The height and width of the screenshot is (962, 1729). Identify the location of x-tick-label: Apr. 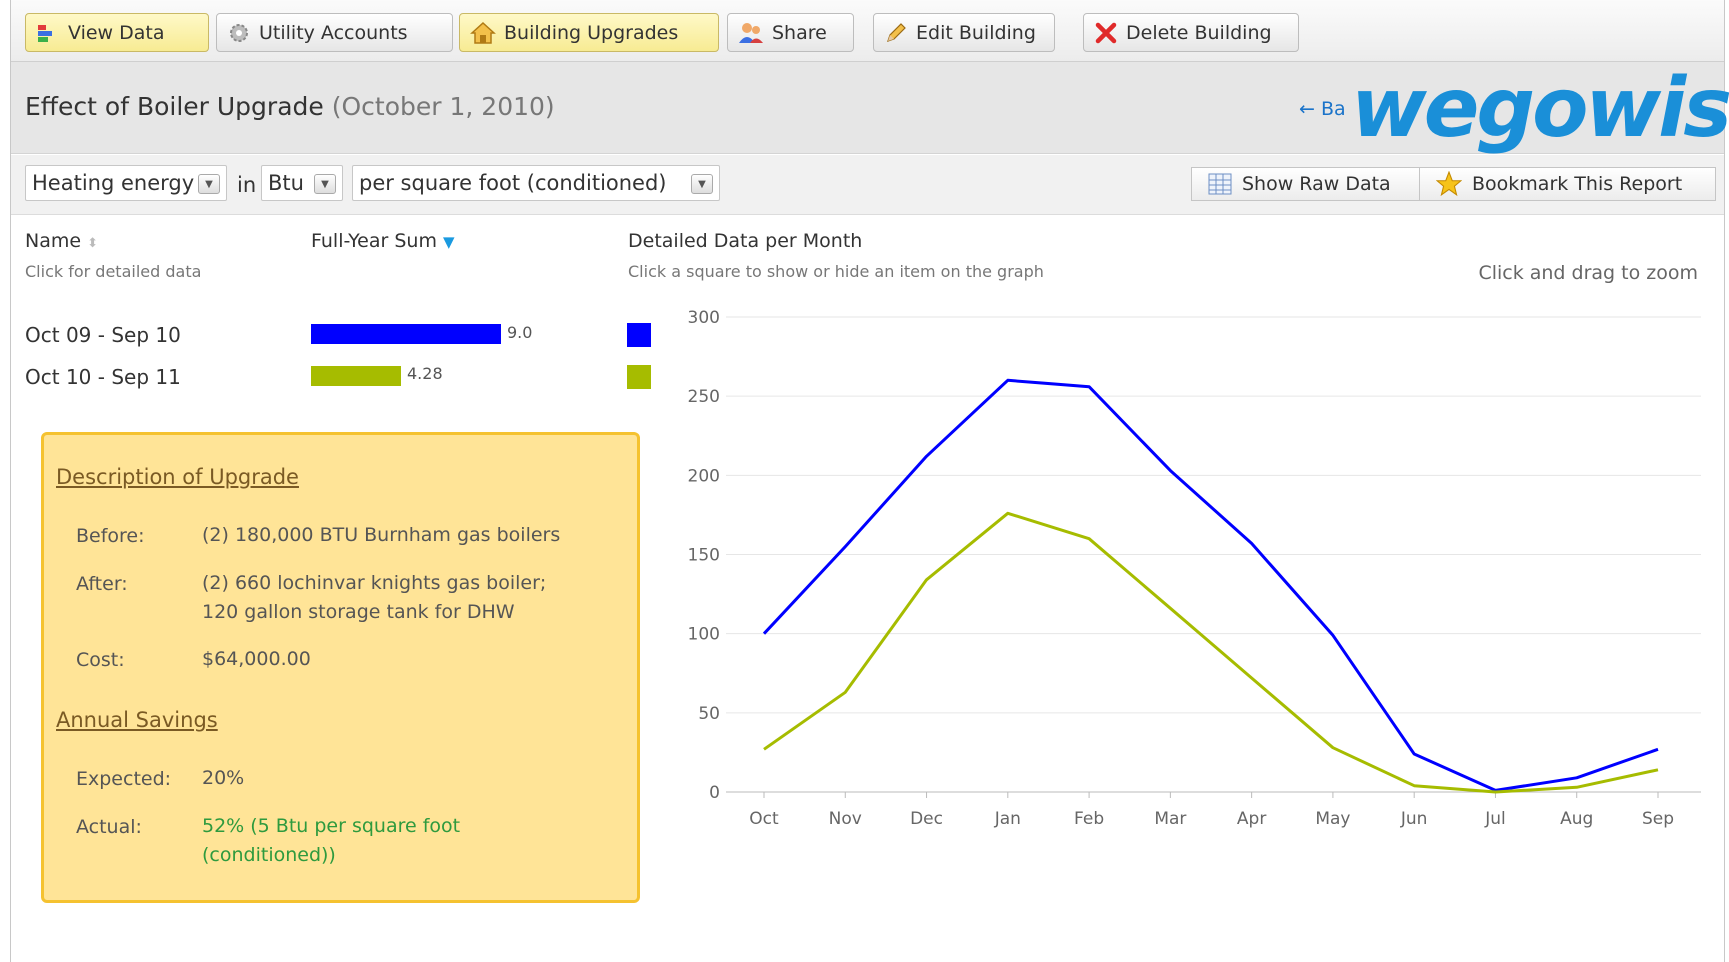
(1251, 819).